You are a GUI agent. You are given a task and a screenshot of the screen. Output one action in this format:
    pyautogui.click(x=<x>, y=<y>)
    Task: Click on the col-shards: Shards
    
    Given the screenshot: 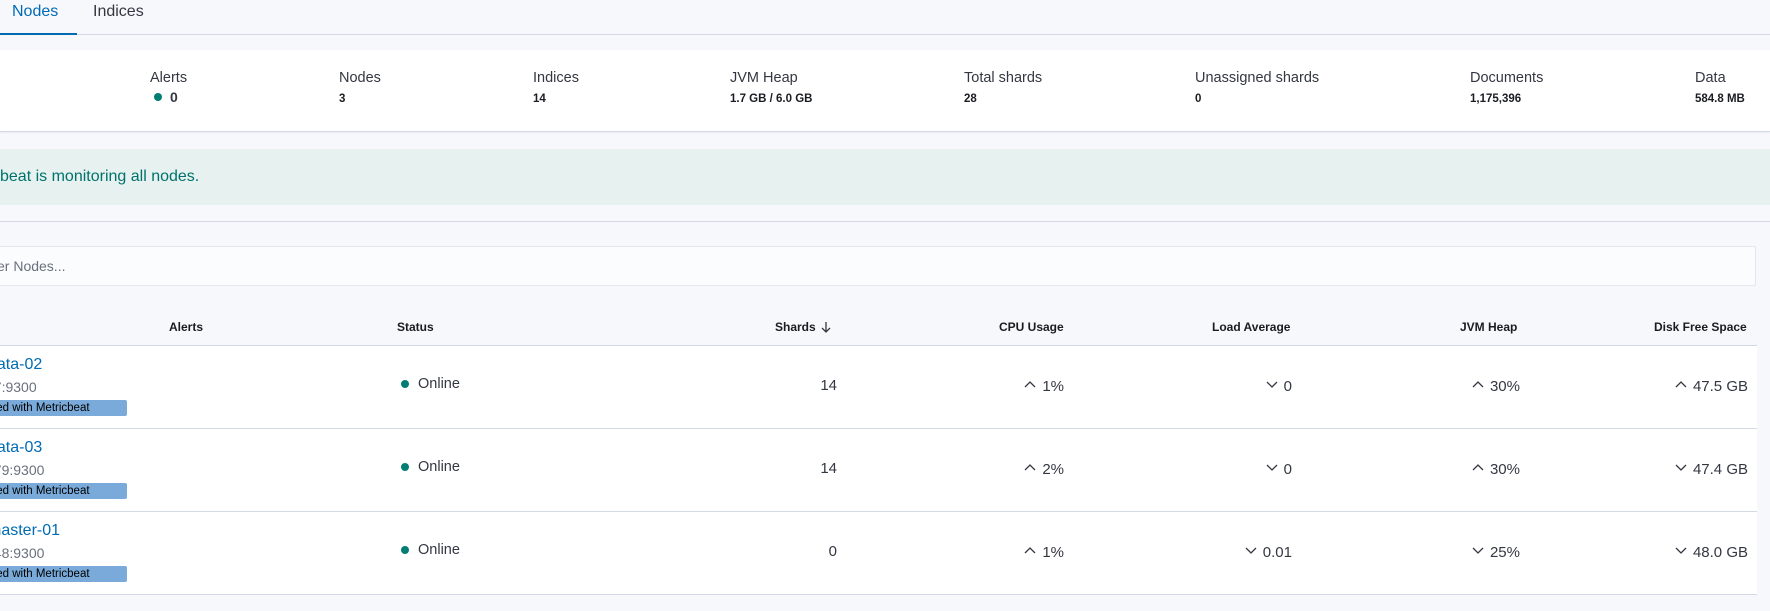 What is the action you would take?
    pyautogui.click(x=804, y=327)
    